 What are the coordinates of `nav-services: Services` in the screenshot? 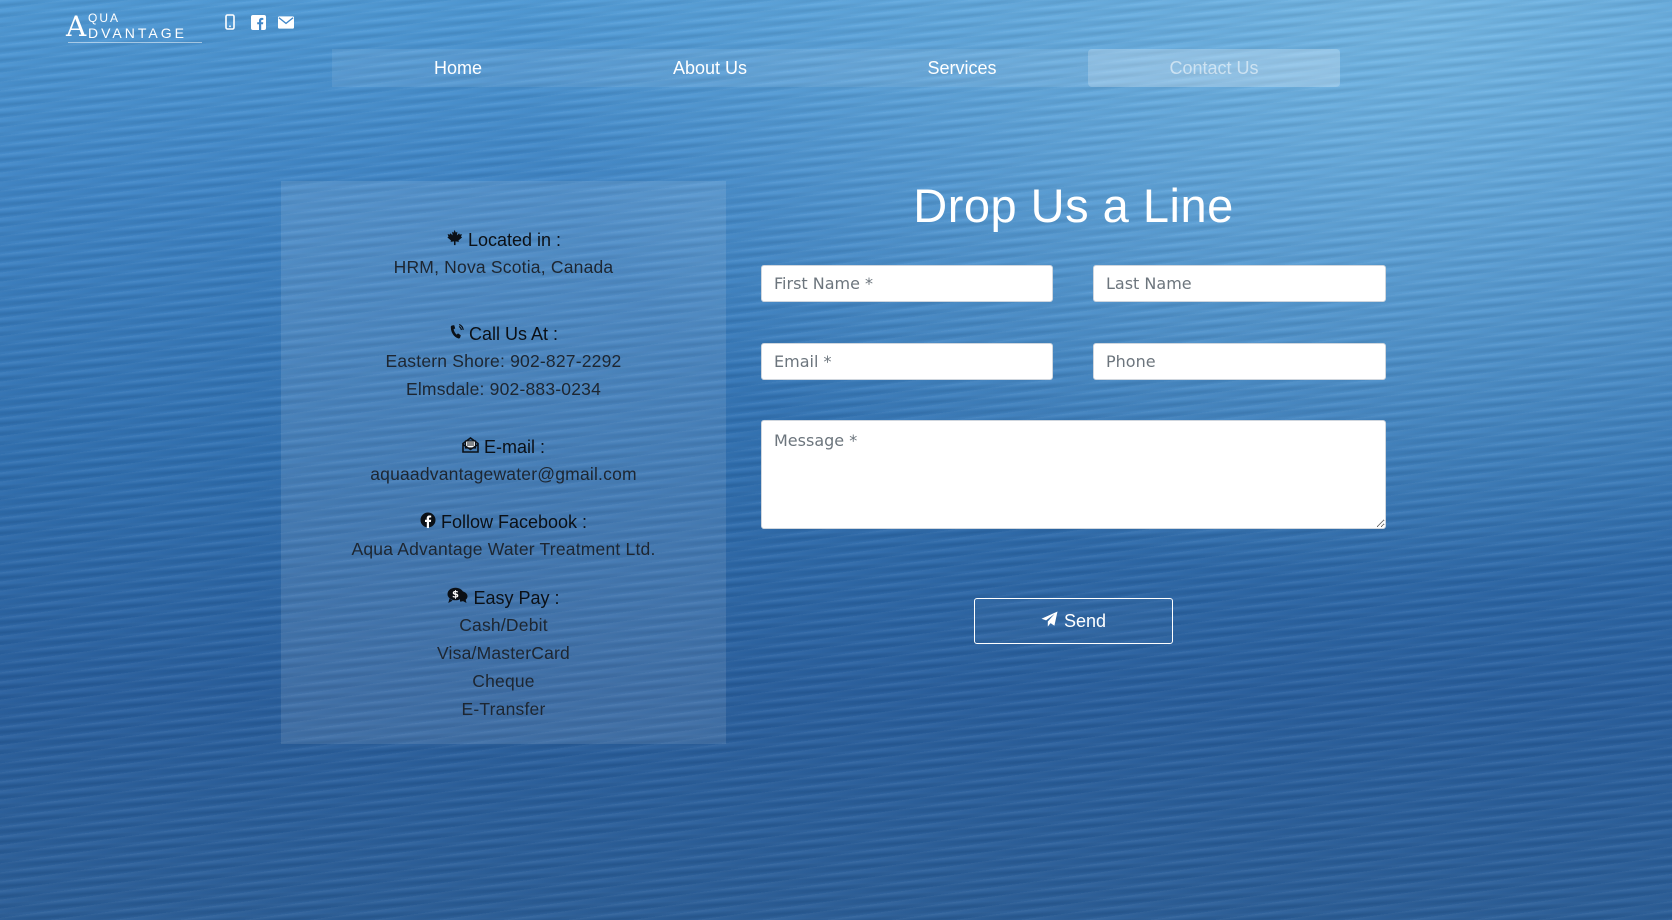 It's located at (962, 68).